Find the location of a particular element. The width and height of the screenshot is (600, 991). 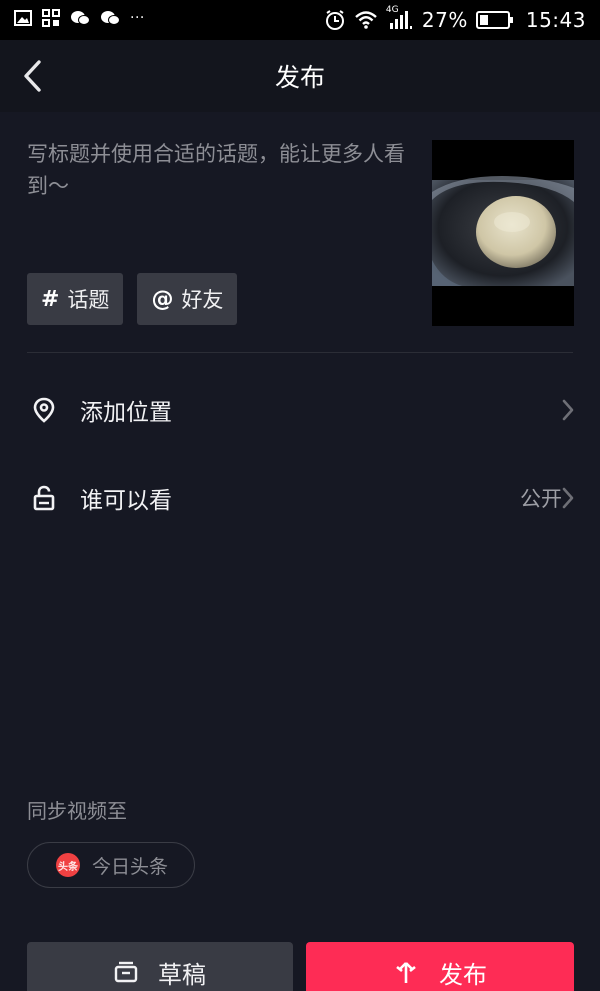

who-can-view-label: 谁可以看 is located at coordinates (126, 501).